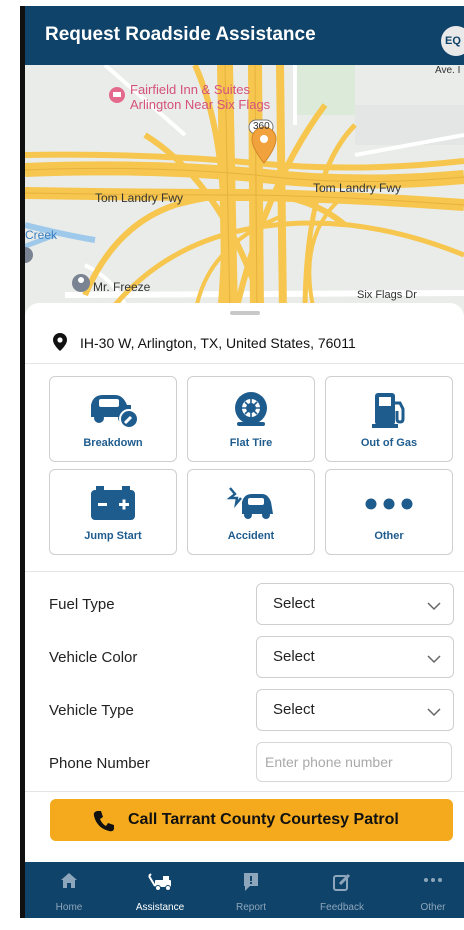  What do you see at coordinates (82, 604) in the screenshot?
I see `fuel-type-label: Fuel Type` at bounding box center [82, 604].